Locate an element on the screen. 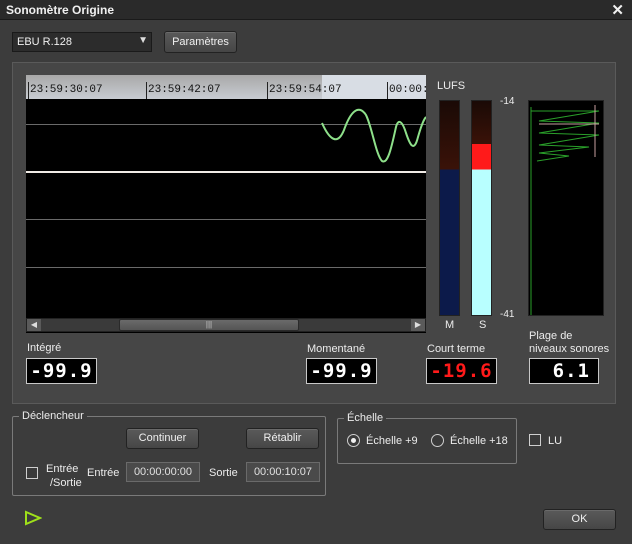  integrated-value: -99.9 is located at coordinates (61, 371).